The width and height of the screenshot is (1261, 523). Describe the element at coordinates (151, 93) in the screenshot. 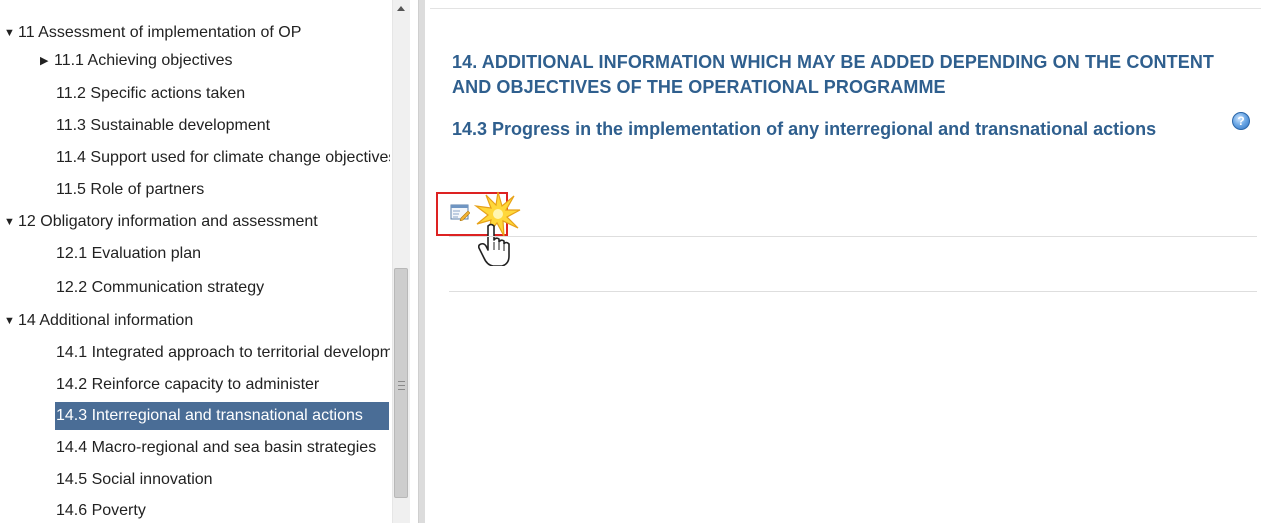

I see `tree-item-label: 11.2 Specific actions taken` at that location.